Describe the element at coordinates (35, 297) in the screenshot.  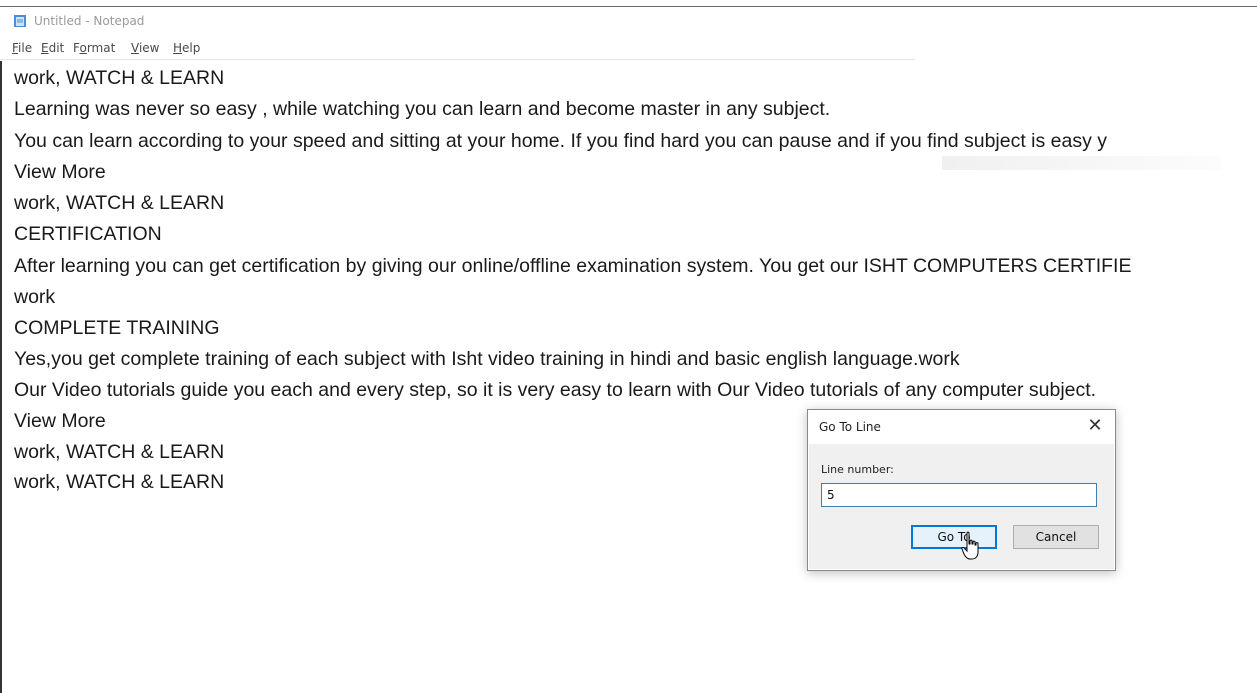
I see `text-line: work` at that location.